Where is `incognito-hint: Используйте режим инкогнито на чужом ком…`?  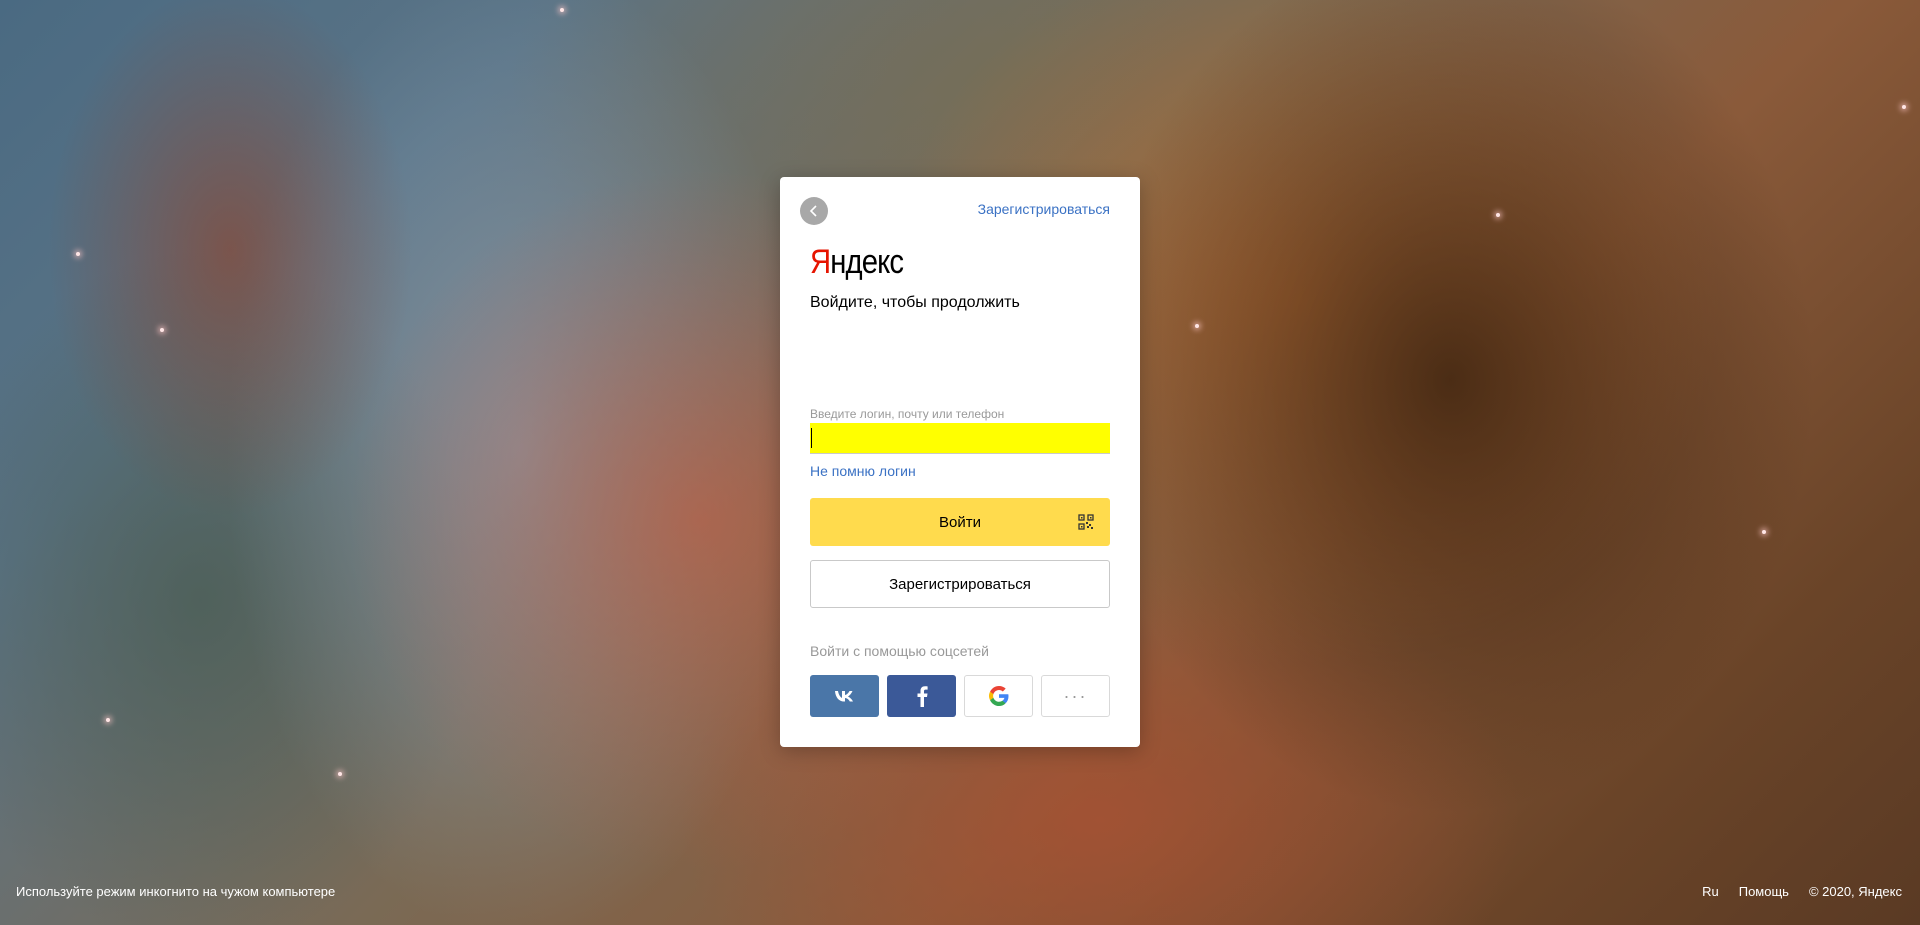
incognito-hint: Используйте режим инкогнито на чужом ком… is located at coordinates (176, 891).